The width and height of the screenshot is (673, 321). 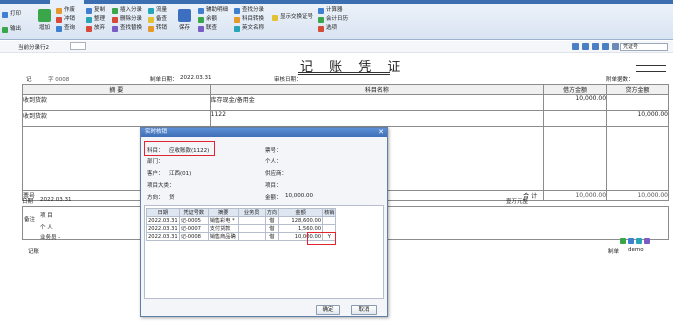 I want to click on find-entry-button: 查找分录, so click(x=249, y=10).